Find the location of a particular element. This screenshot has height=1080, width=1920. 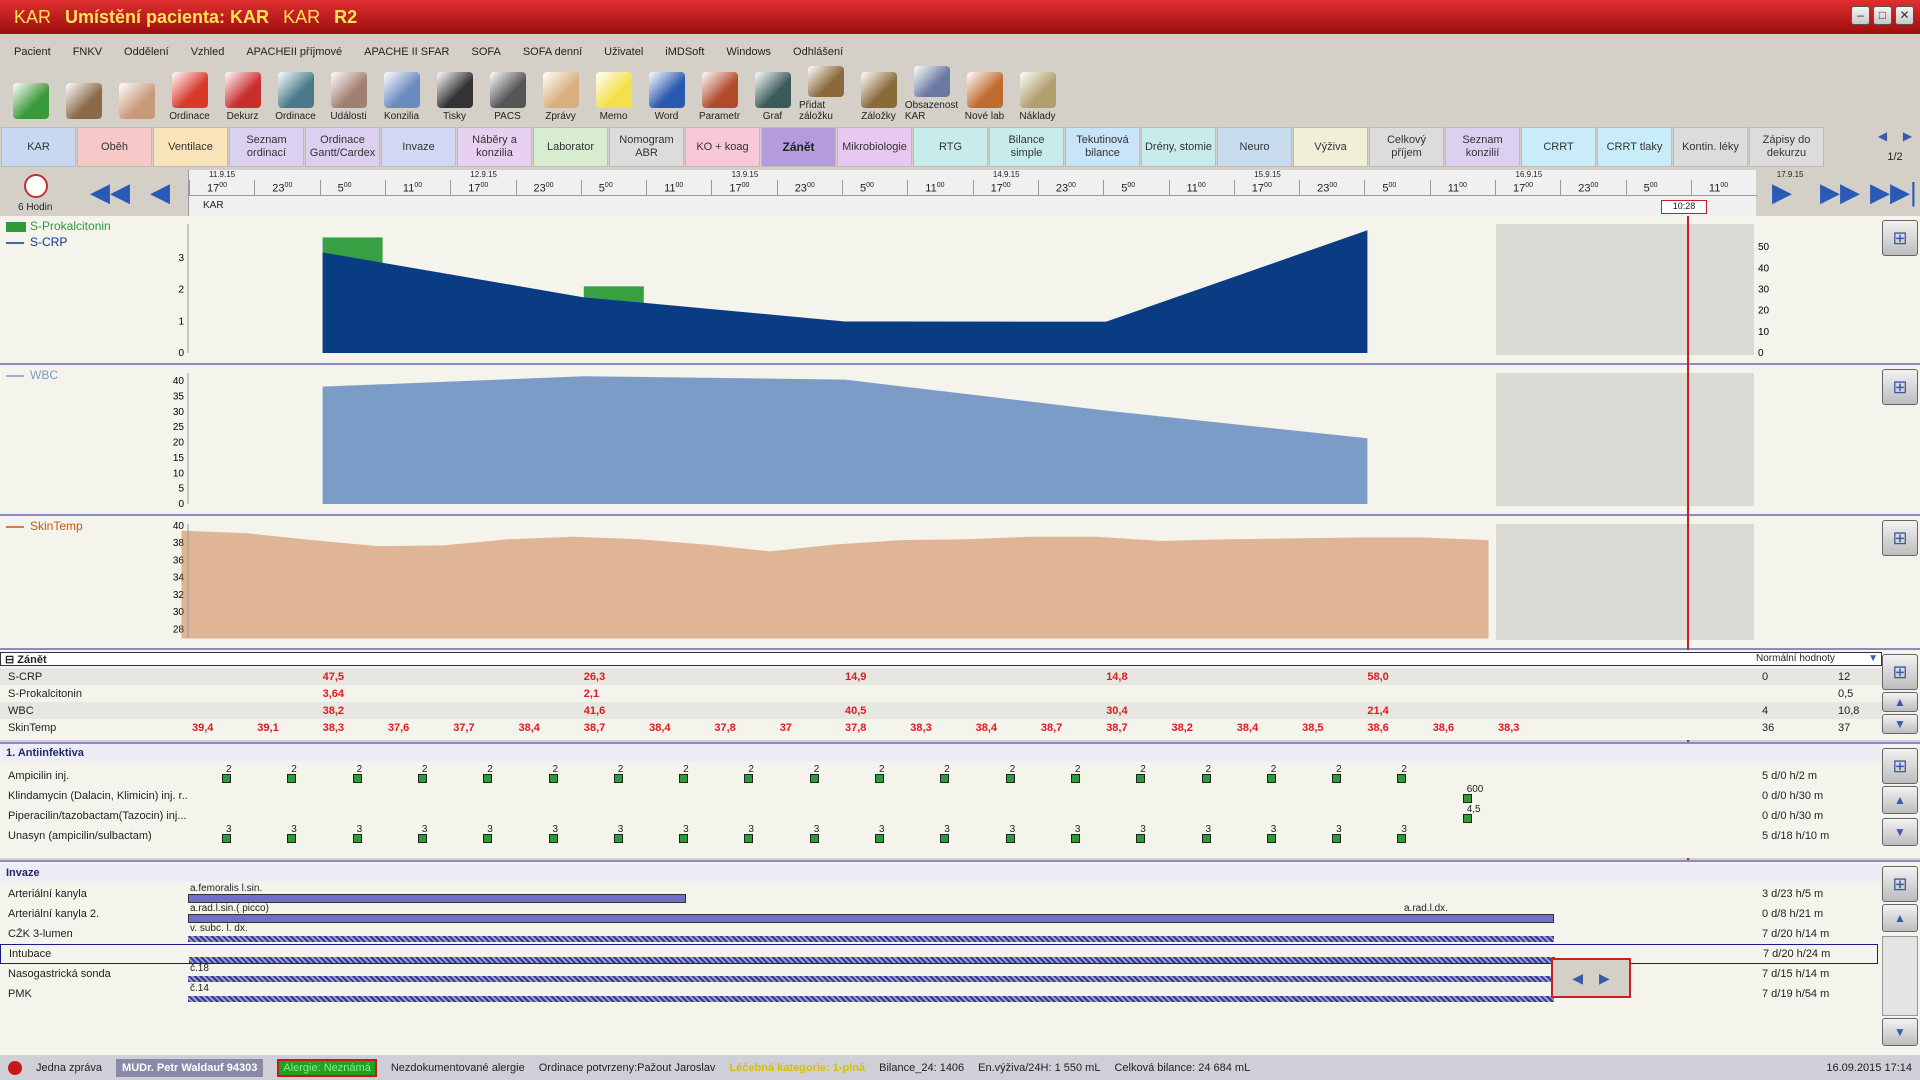

chart-settings-icon: ⊞ is located at coordinates (1900, 387).